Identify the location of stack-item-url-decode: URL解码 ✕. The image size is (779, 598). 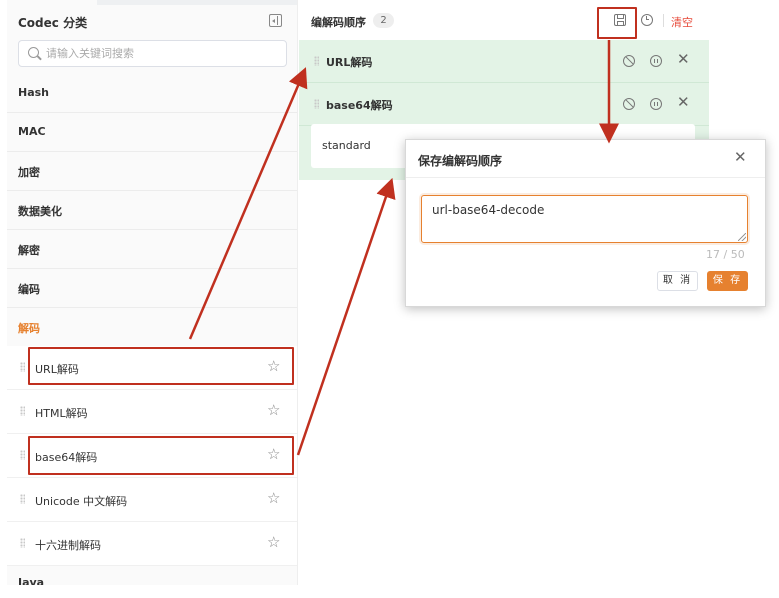
(504, 61).